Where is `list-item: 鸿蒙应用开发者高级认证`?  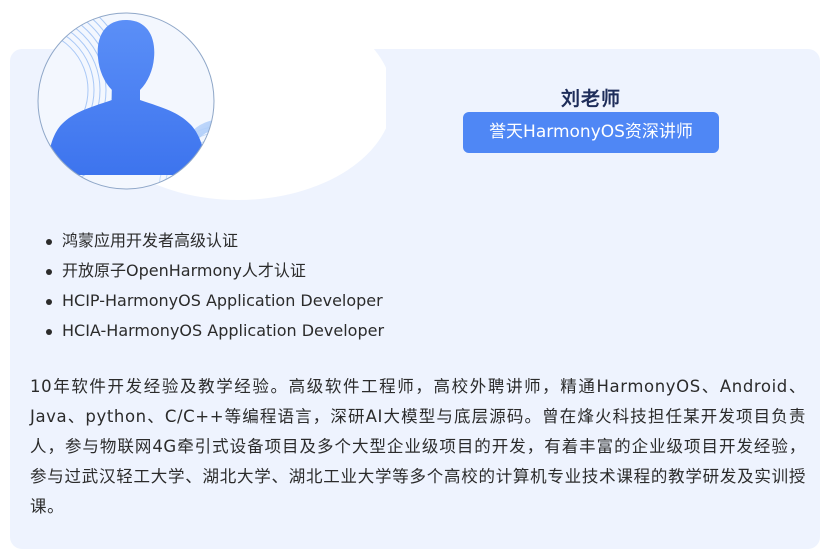 list-item: 鸿蒙应用开发者高级认证 is located at coordinates (214, 241).